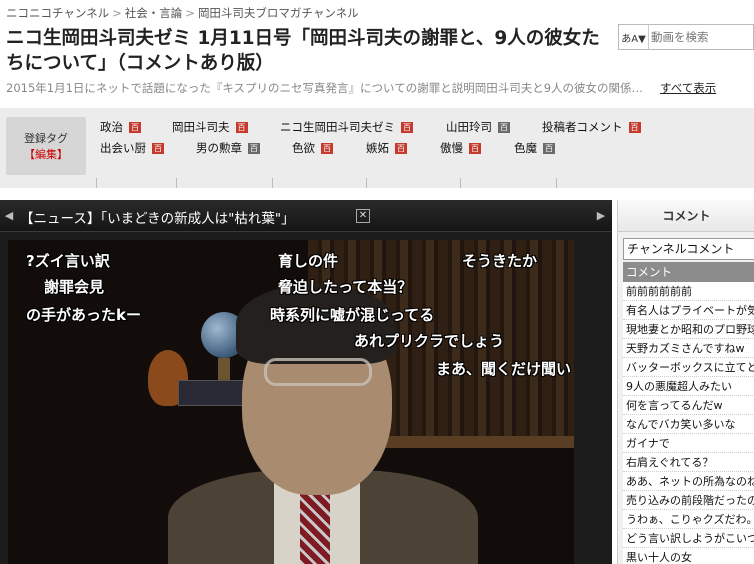 This screenshot has height=564, width=754. I want to click on tag-label: ニコ生岡田斗司夫ゼミ, so click(337, 127).